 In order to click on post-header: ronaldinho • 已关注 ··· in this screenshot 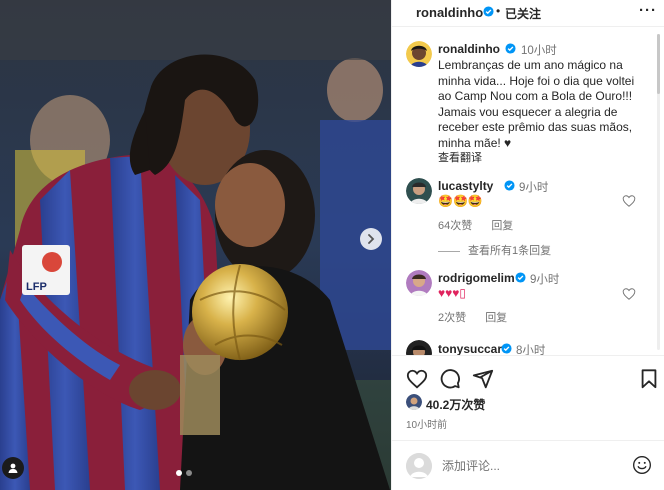, I will do `click(528, 13)`.